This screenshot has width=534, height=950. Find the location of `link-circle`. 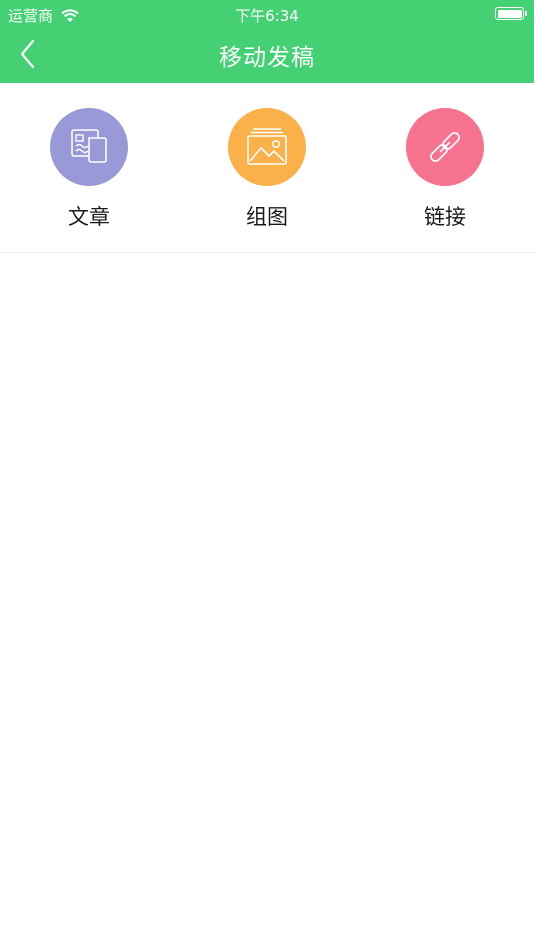

link-circle is located at coordinates (445, 147).